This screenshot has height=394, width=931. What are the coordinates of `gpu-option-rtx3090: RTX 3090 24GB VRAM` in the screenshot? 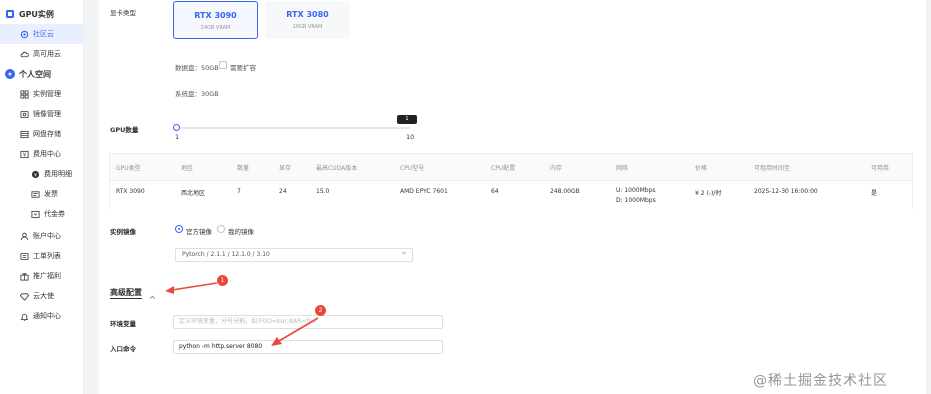 It's located at (215, 20).